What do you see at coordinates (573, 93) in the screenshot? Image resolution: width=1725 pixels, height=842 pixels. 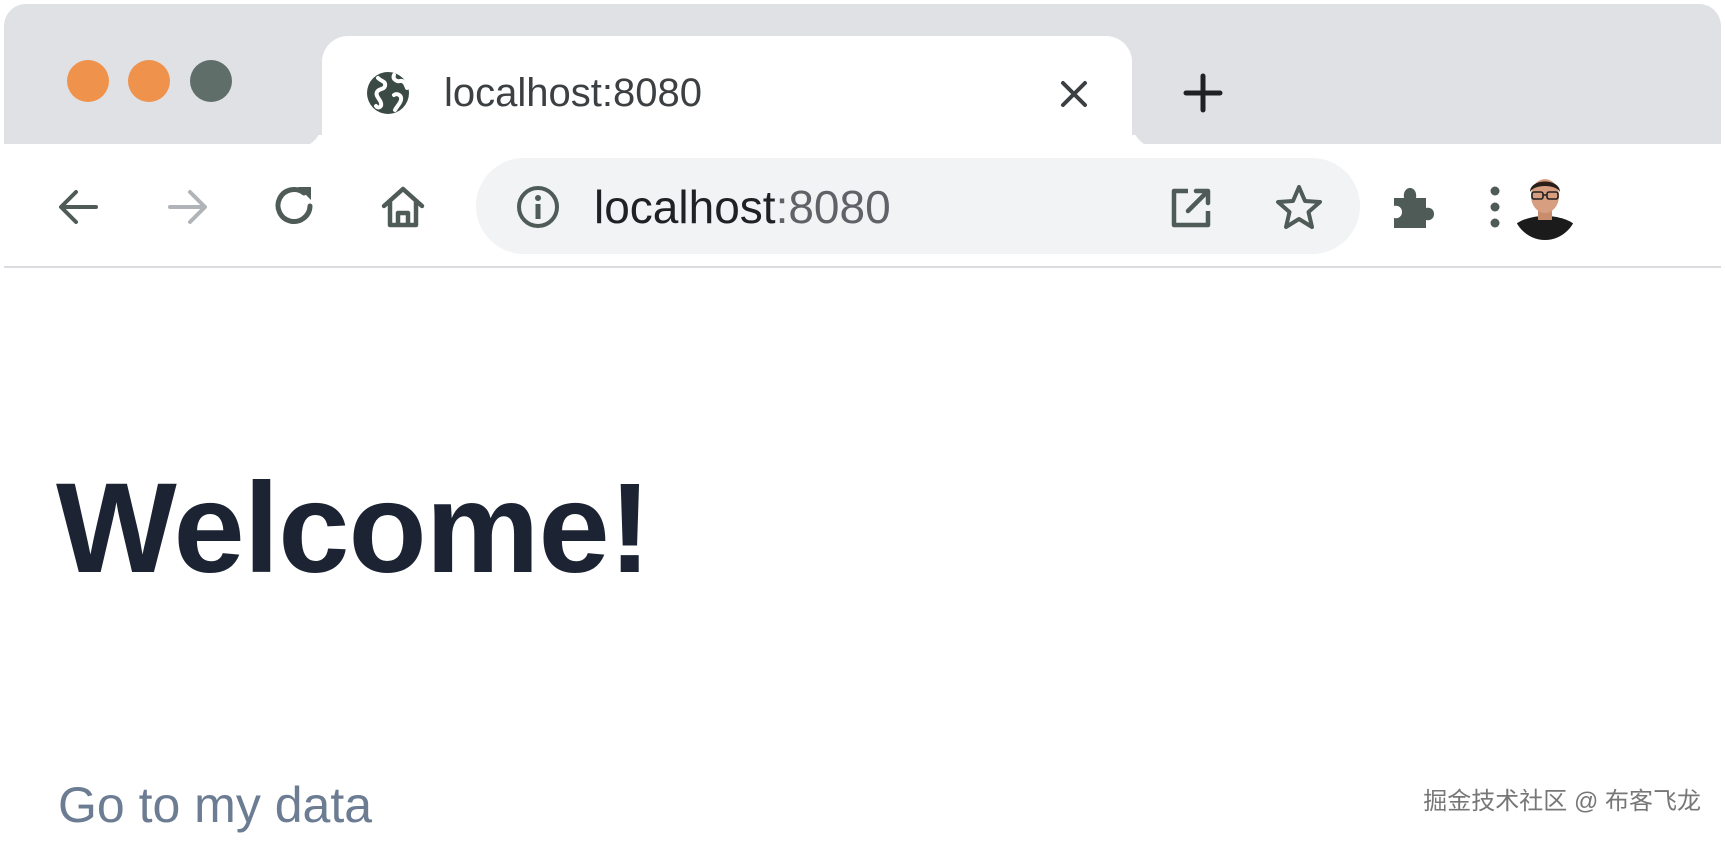 I see `tab-title: localhost:8080` at bounding box center [573, 93].